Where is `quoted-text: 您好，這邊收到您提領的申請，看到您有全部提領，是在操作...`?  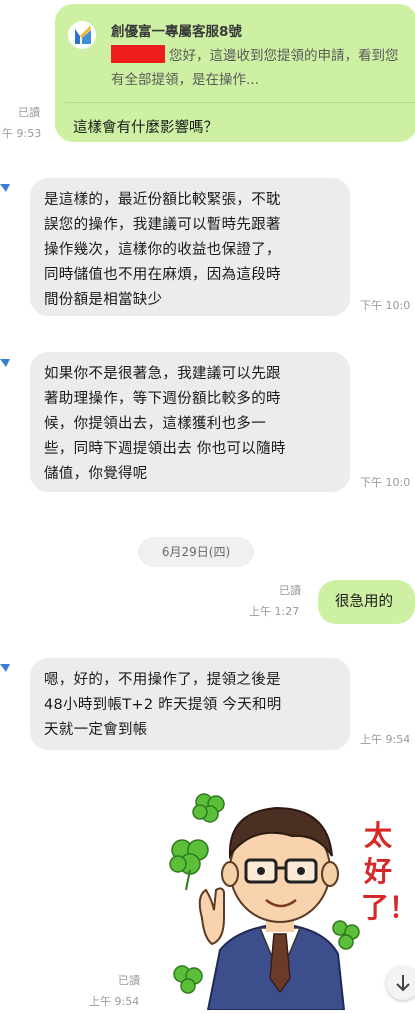
quoted-text: 您好，這邊收到您提領的申請，看到您有全部提領，是在操作... is located at coordinates (261, 68).